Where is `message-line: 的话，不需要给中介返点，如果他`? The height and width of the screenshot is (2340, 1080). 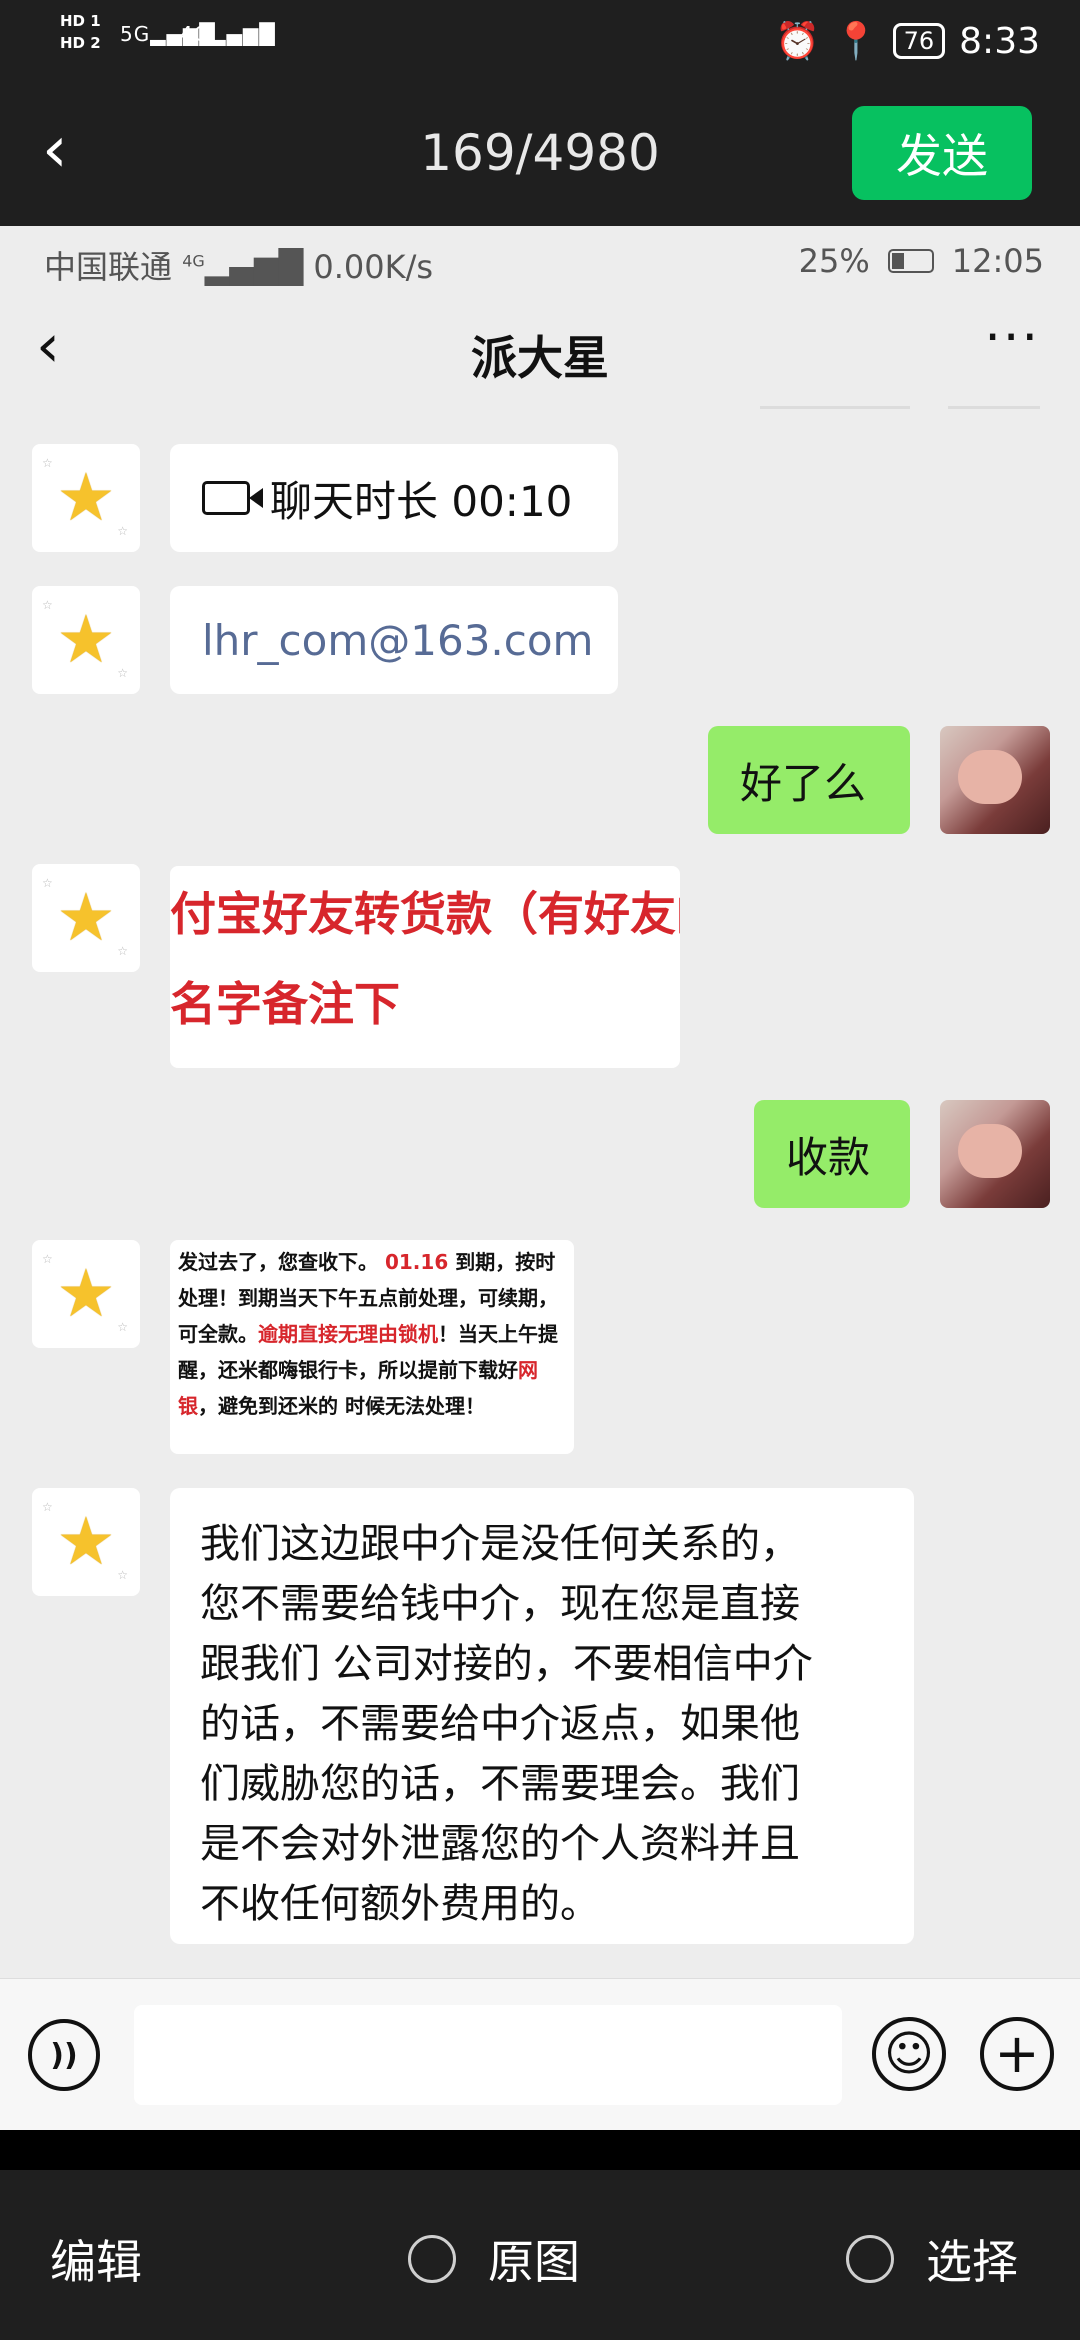 message-line: 的话，不需要给中介返点，如果他 is located at coordinates (500, 1724).